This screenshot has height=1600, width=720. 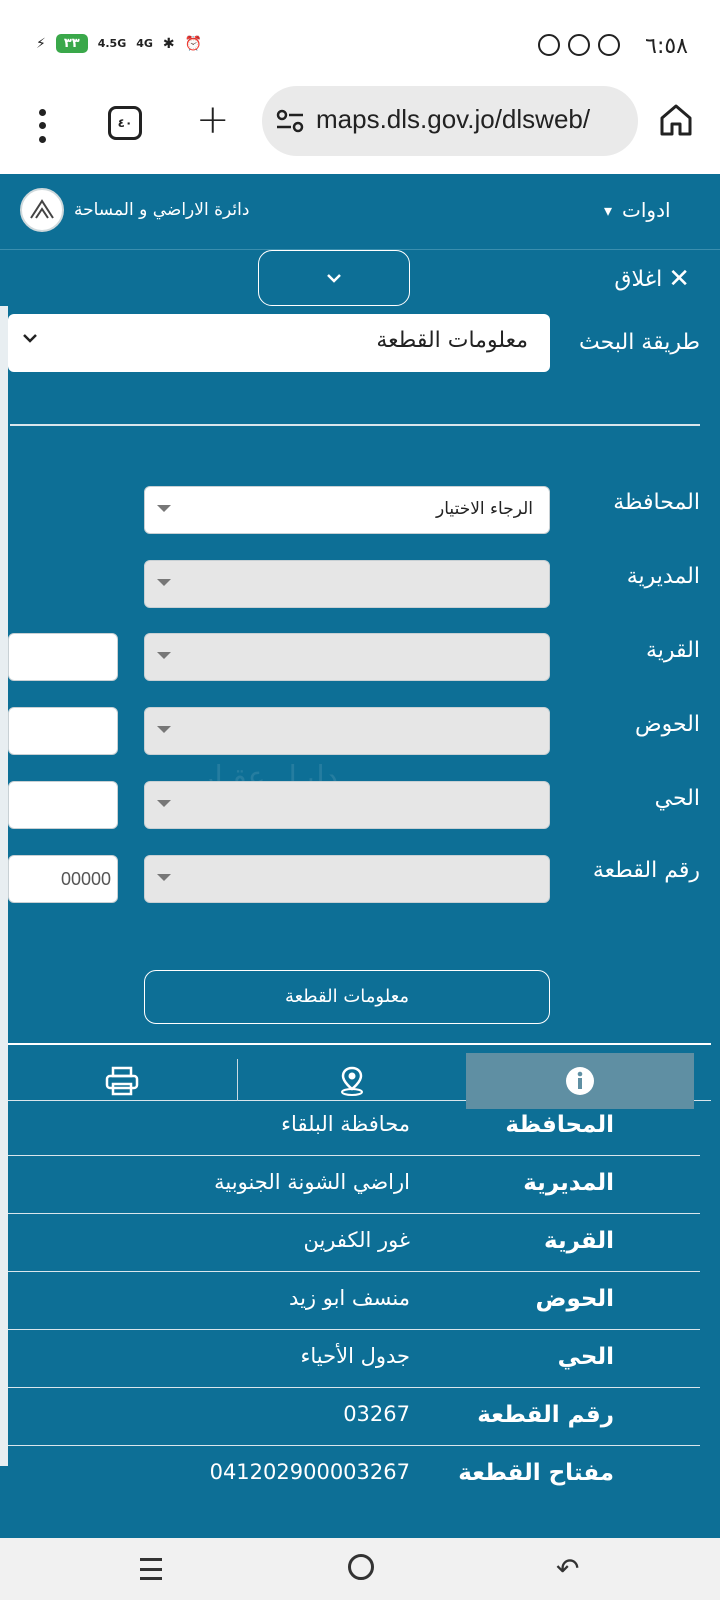 I want to click on info-row-governorate: المحافظة محافظة البلقاء, so click(x=354, y=1127).